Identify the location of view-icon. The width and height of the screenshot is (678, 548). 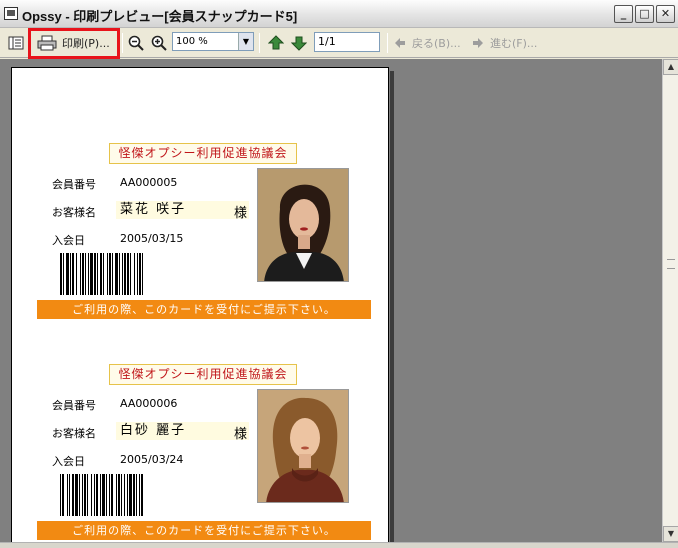
(16, 43).